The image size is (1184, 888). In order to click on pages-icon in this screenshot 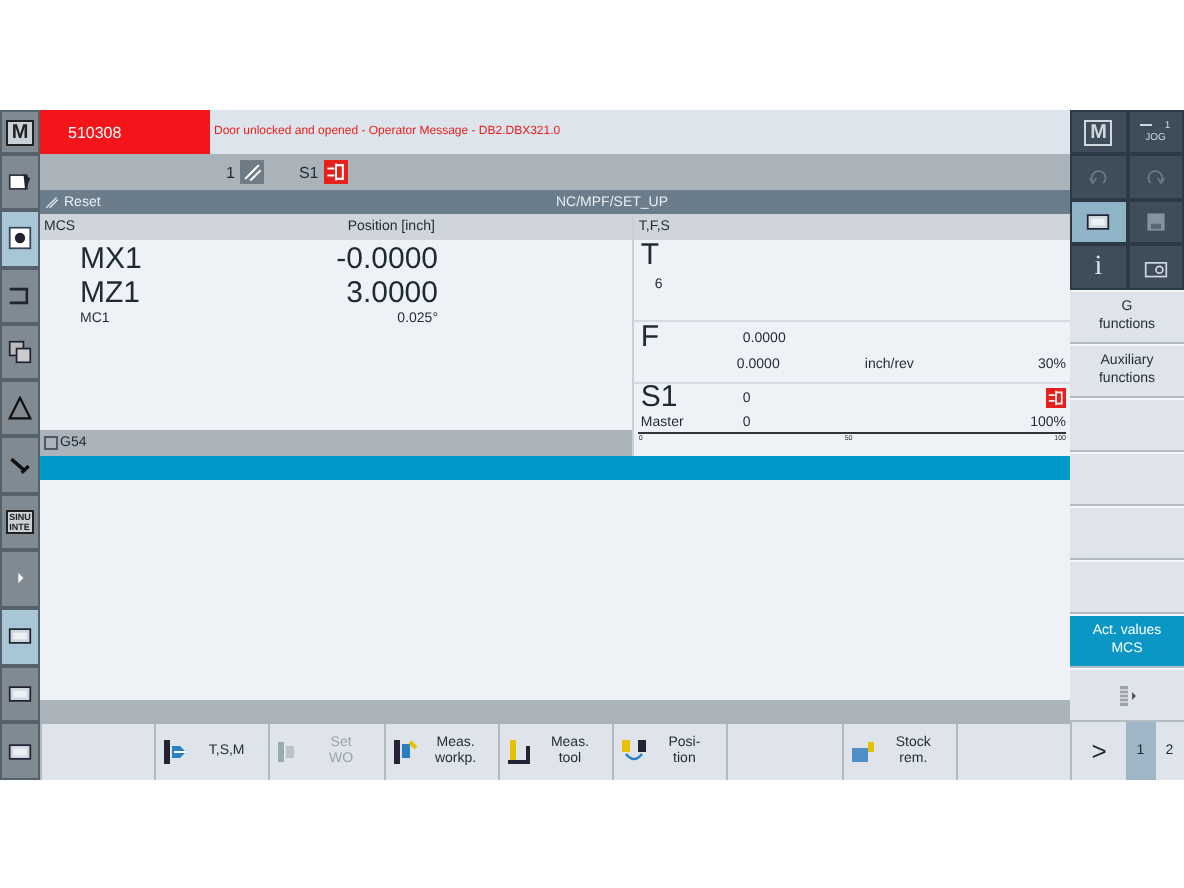, I will do `click(20, 351)`.